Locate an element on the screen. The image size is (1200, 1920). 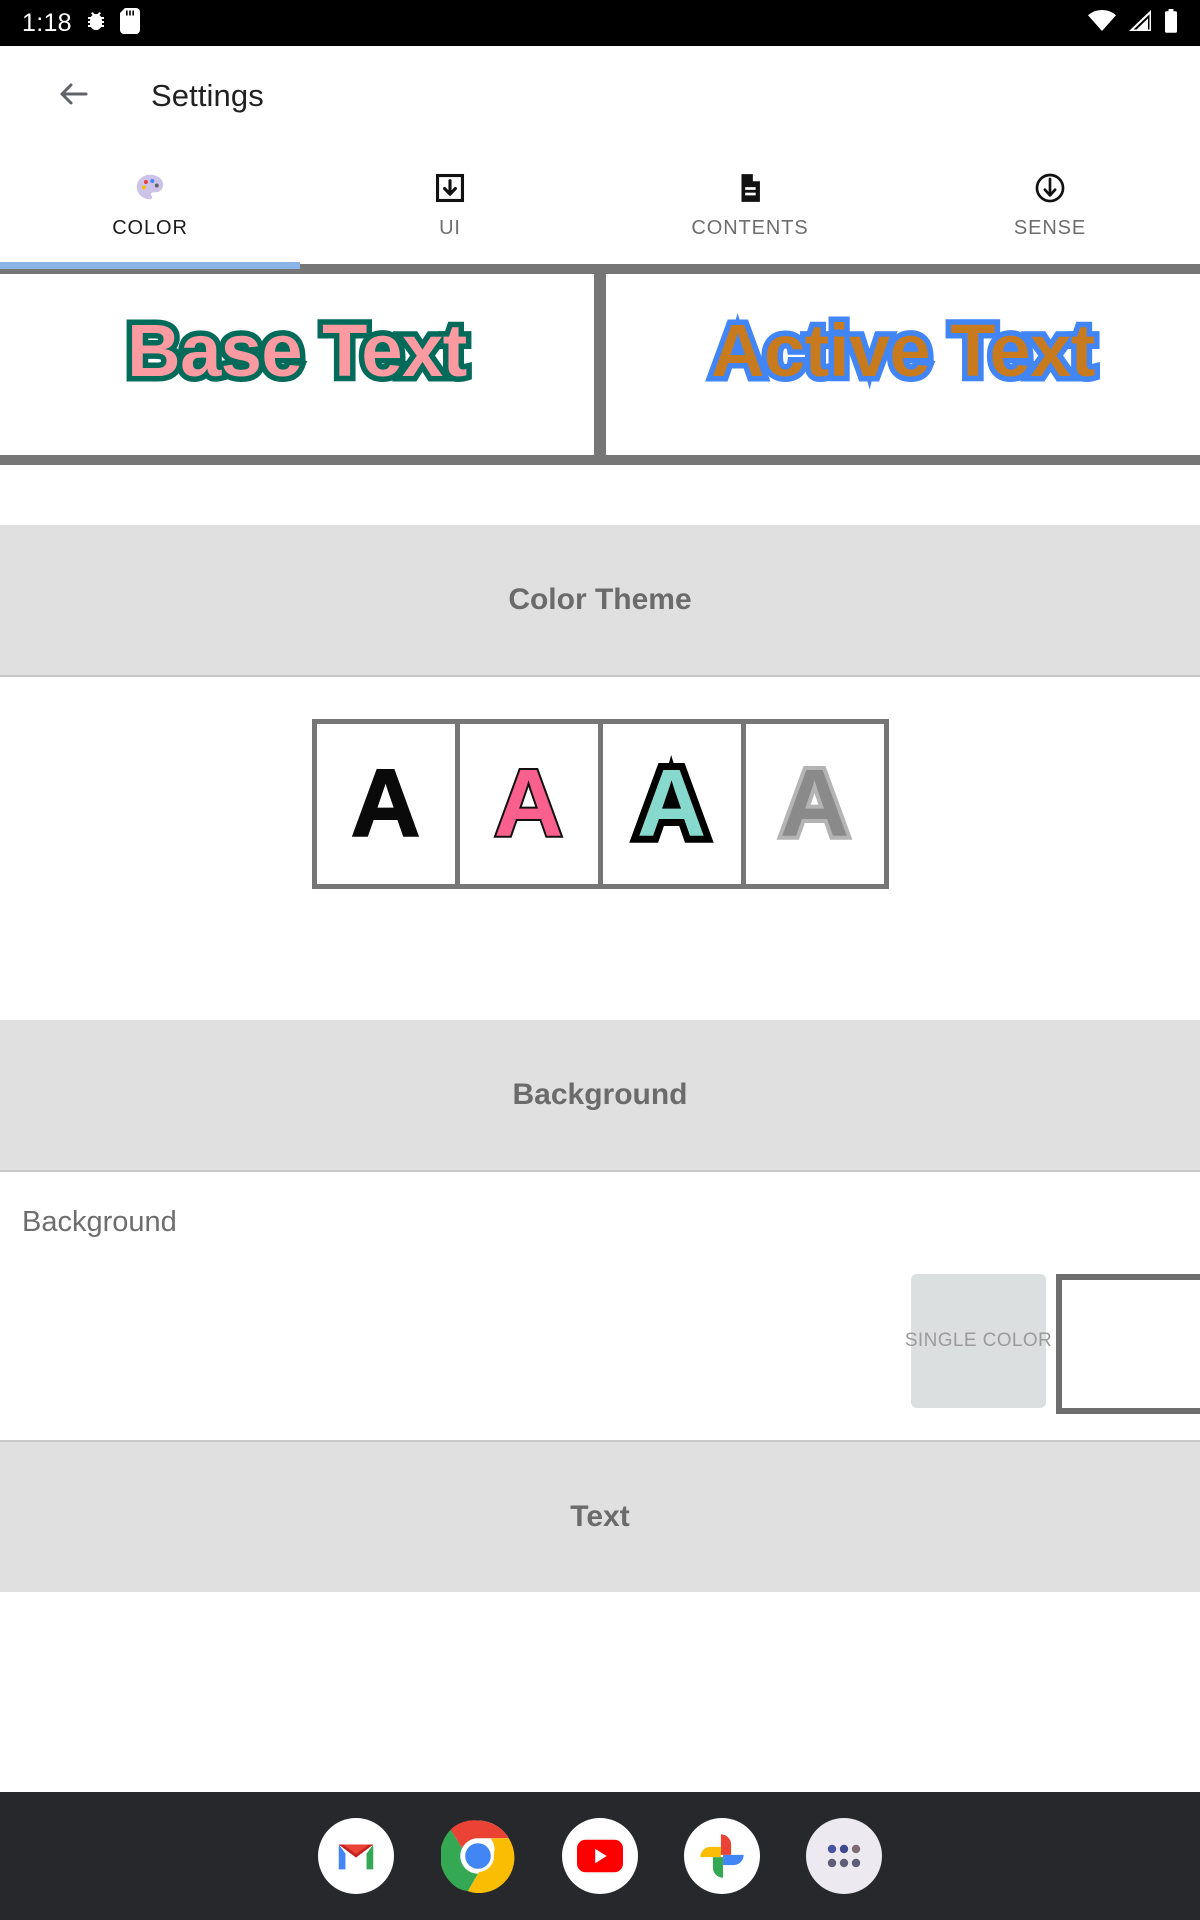
document-icon is located at coordinates (750, 188).